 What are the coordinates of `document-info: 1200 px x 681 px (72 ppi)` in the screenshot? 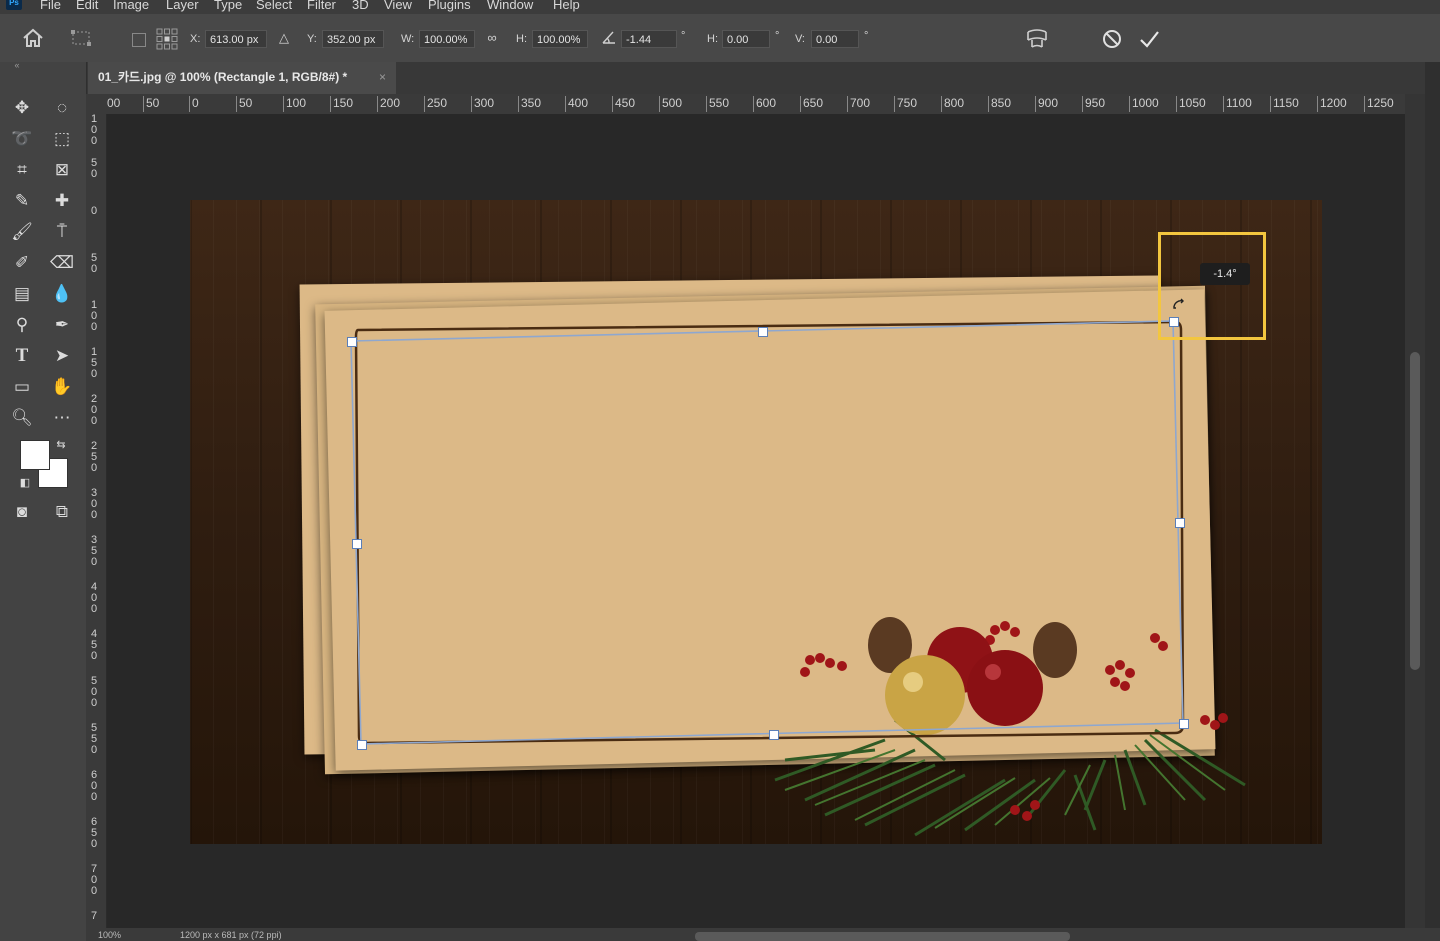 It's located at (231, 935).